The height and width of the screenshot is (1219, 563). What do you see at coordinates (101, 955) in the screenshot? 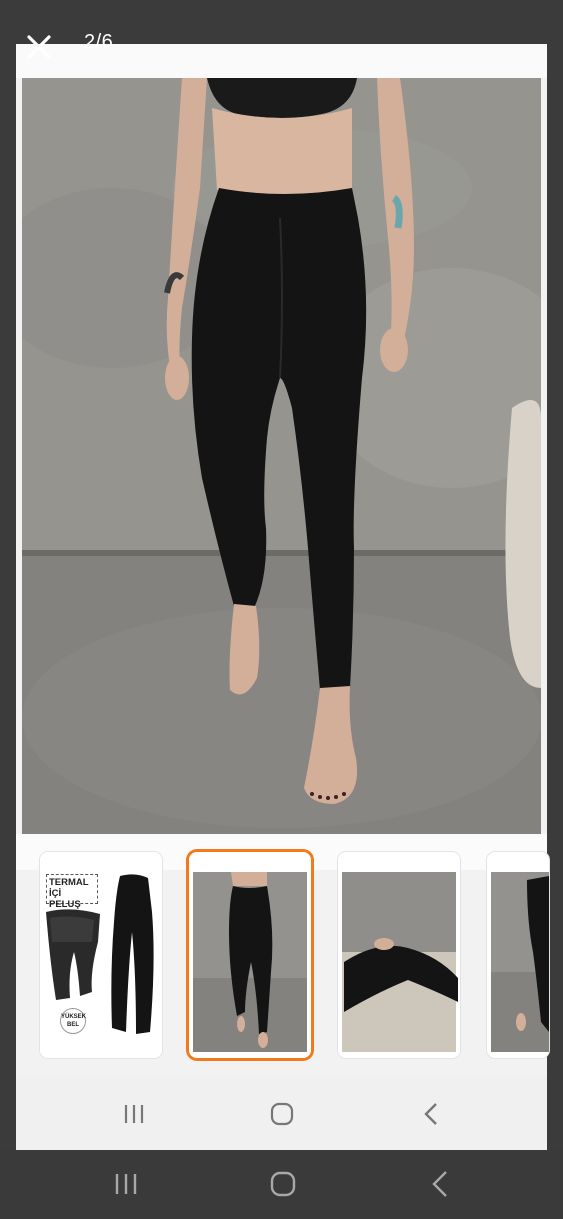
I see `thumbnail-1: TERMAL İÇİ PELUŞ YÜKSEK BEL` at bounding box center [101, 955].